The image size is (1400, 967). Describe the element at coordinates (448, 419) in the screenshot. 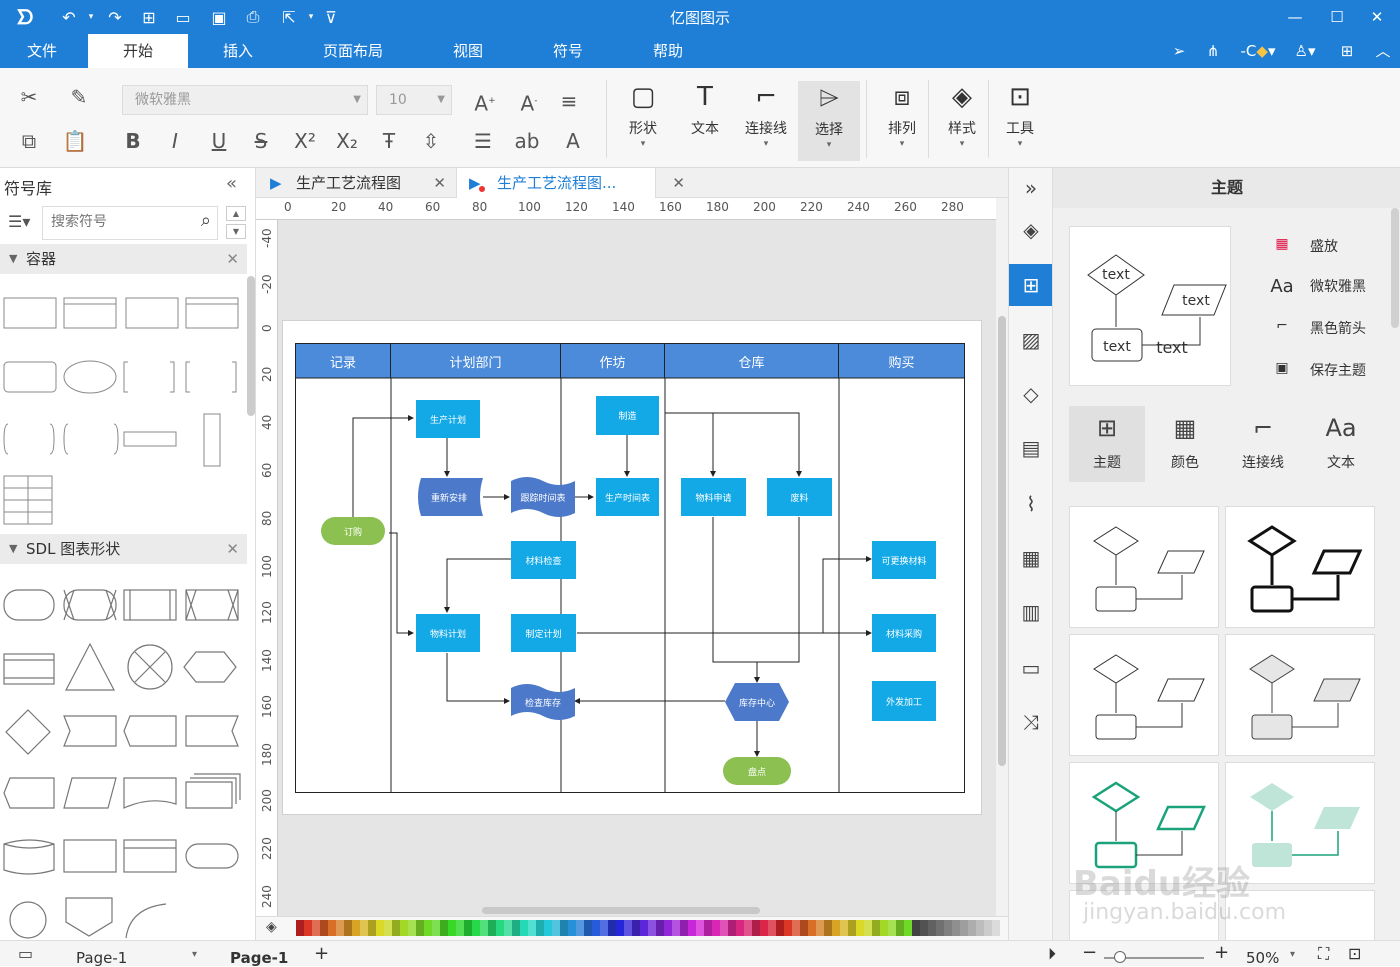

I see `production-plan-node: 生产计划` at that location.